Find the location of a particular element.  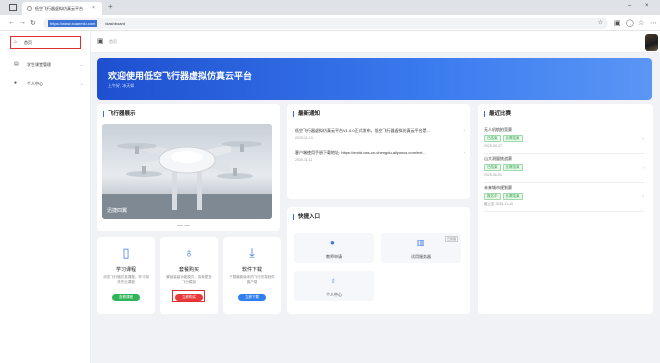

tab-title: 低空飞行器虚拟仿真云平台 is located at coordinates (59, 8).